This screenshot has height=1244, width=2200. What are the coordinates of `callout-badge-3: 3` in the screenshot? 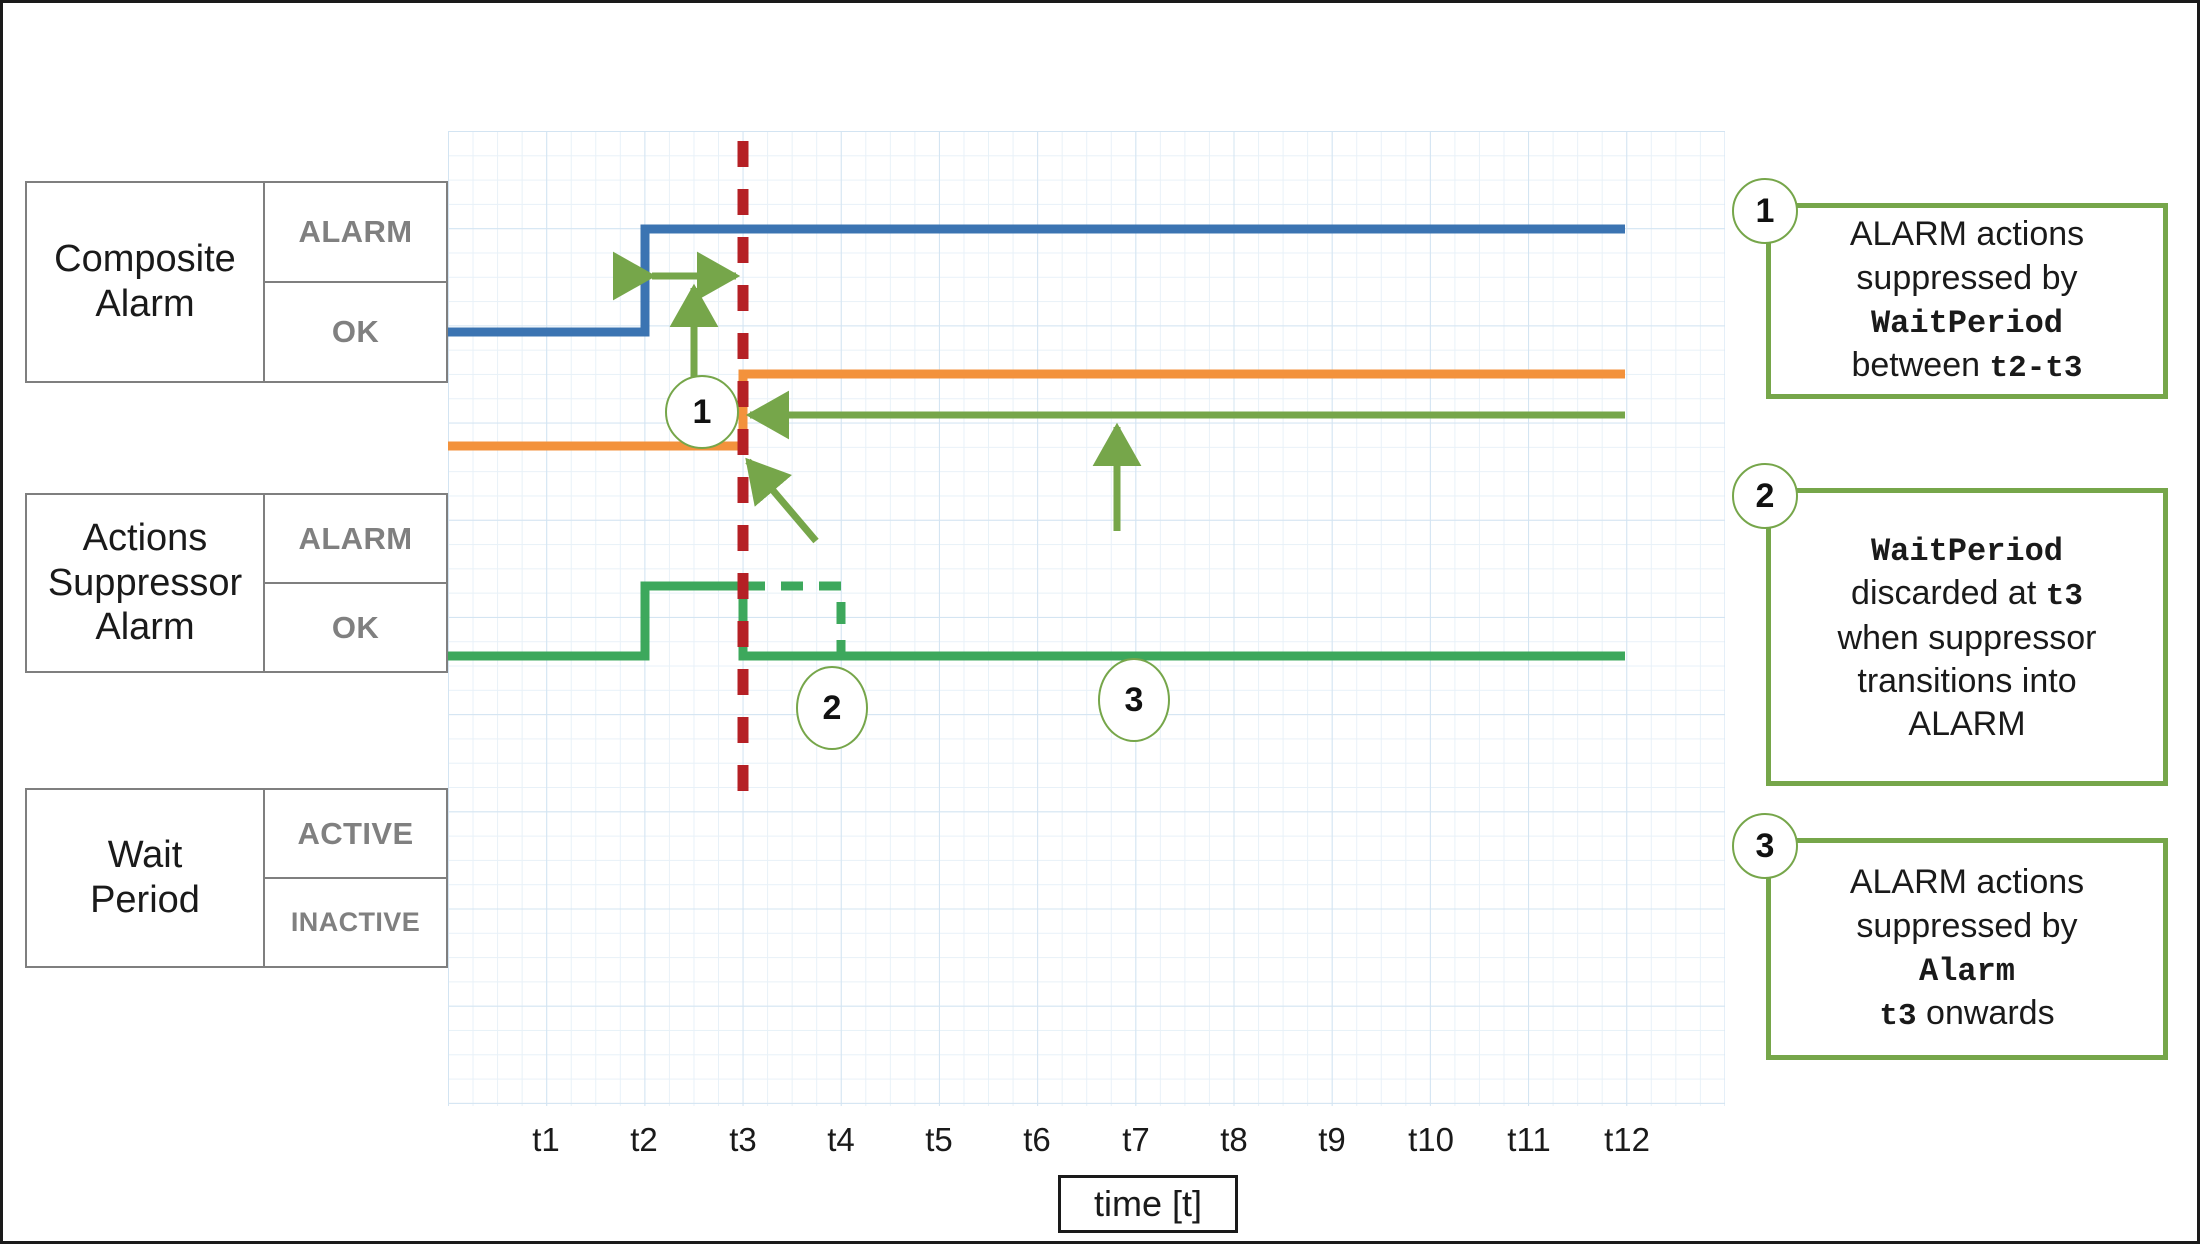 It's located at (1765, 846).